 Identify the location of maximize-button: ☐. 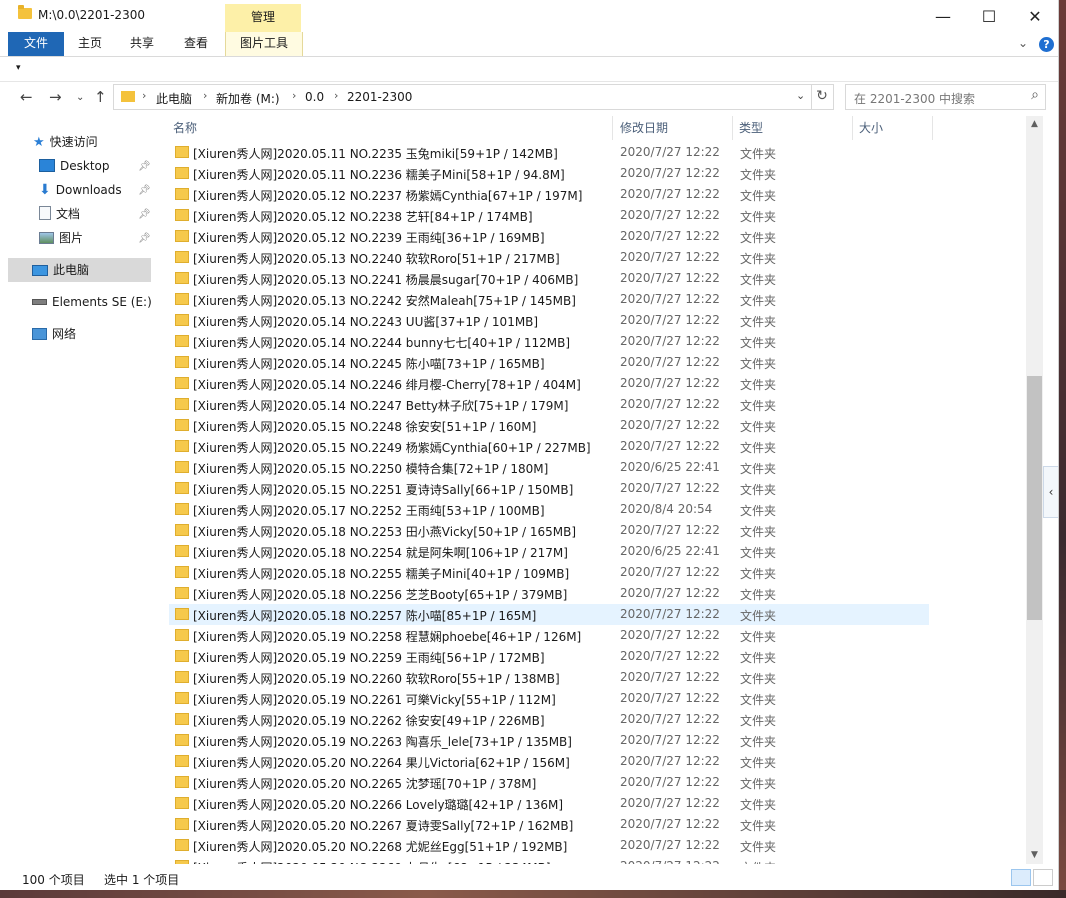
(989, 16).